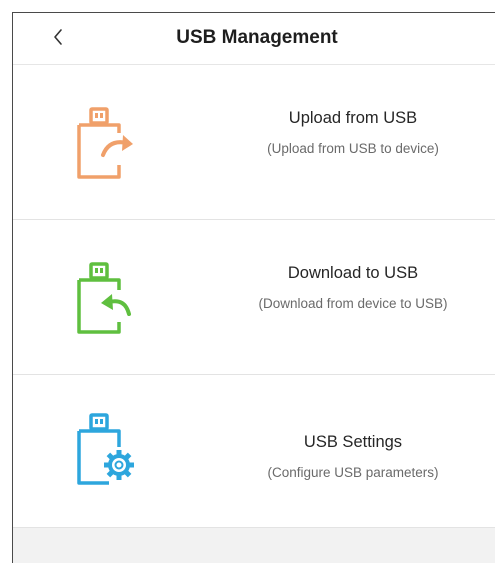 Image resolution: width=495 pixels, height=563 pixels. I want to click on menu-item-title: Download to USB, so click(353, 273).